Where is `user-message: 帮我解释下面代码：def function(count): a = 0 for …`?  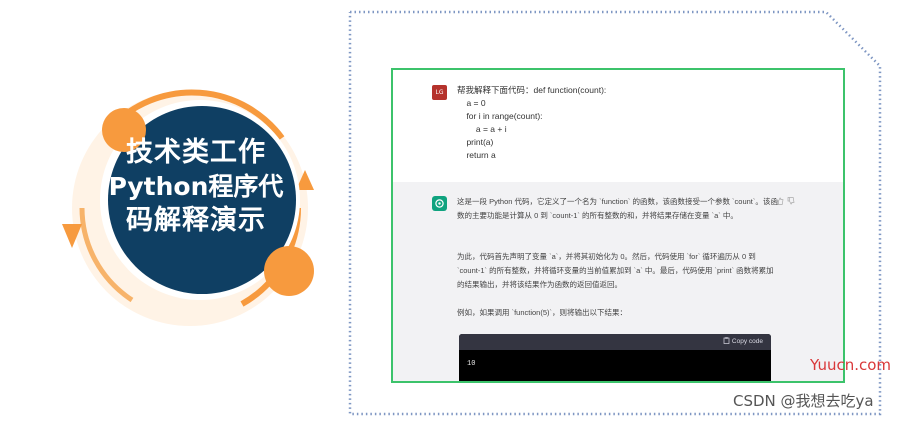 user-message: 帮我解释下面代码：def function(count): a = 0 for … is located at coordinates (532, 122).